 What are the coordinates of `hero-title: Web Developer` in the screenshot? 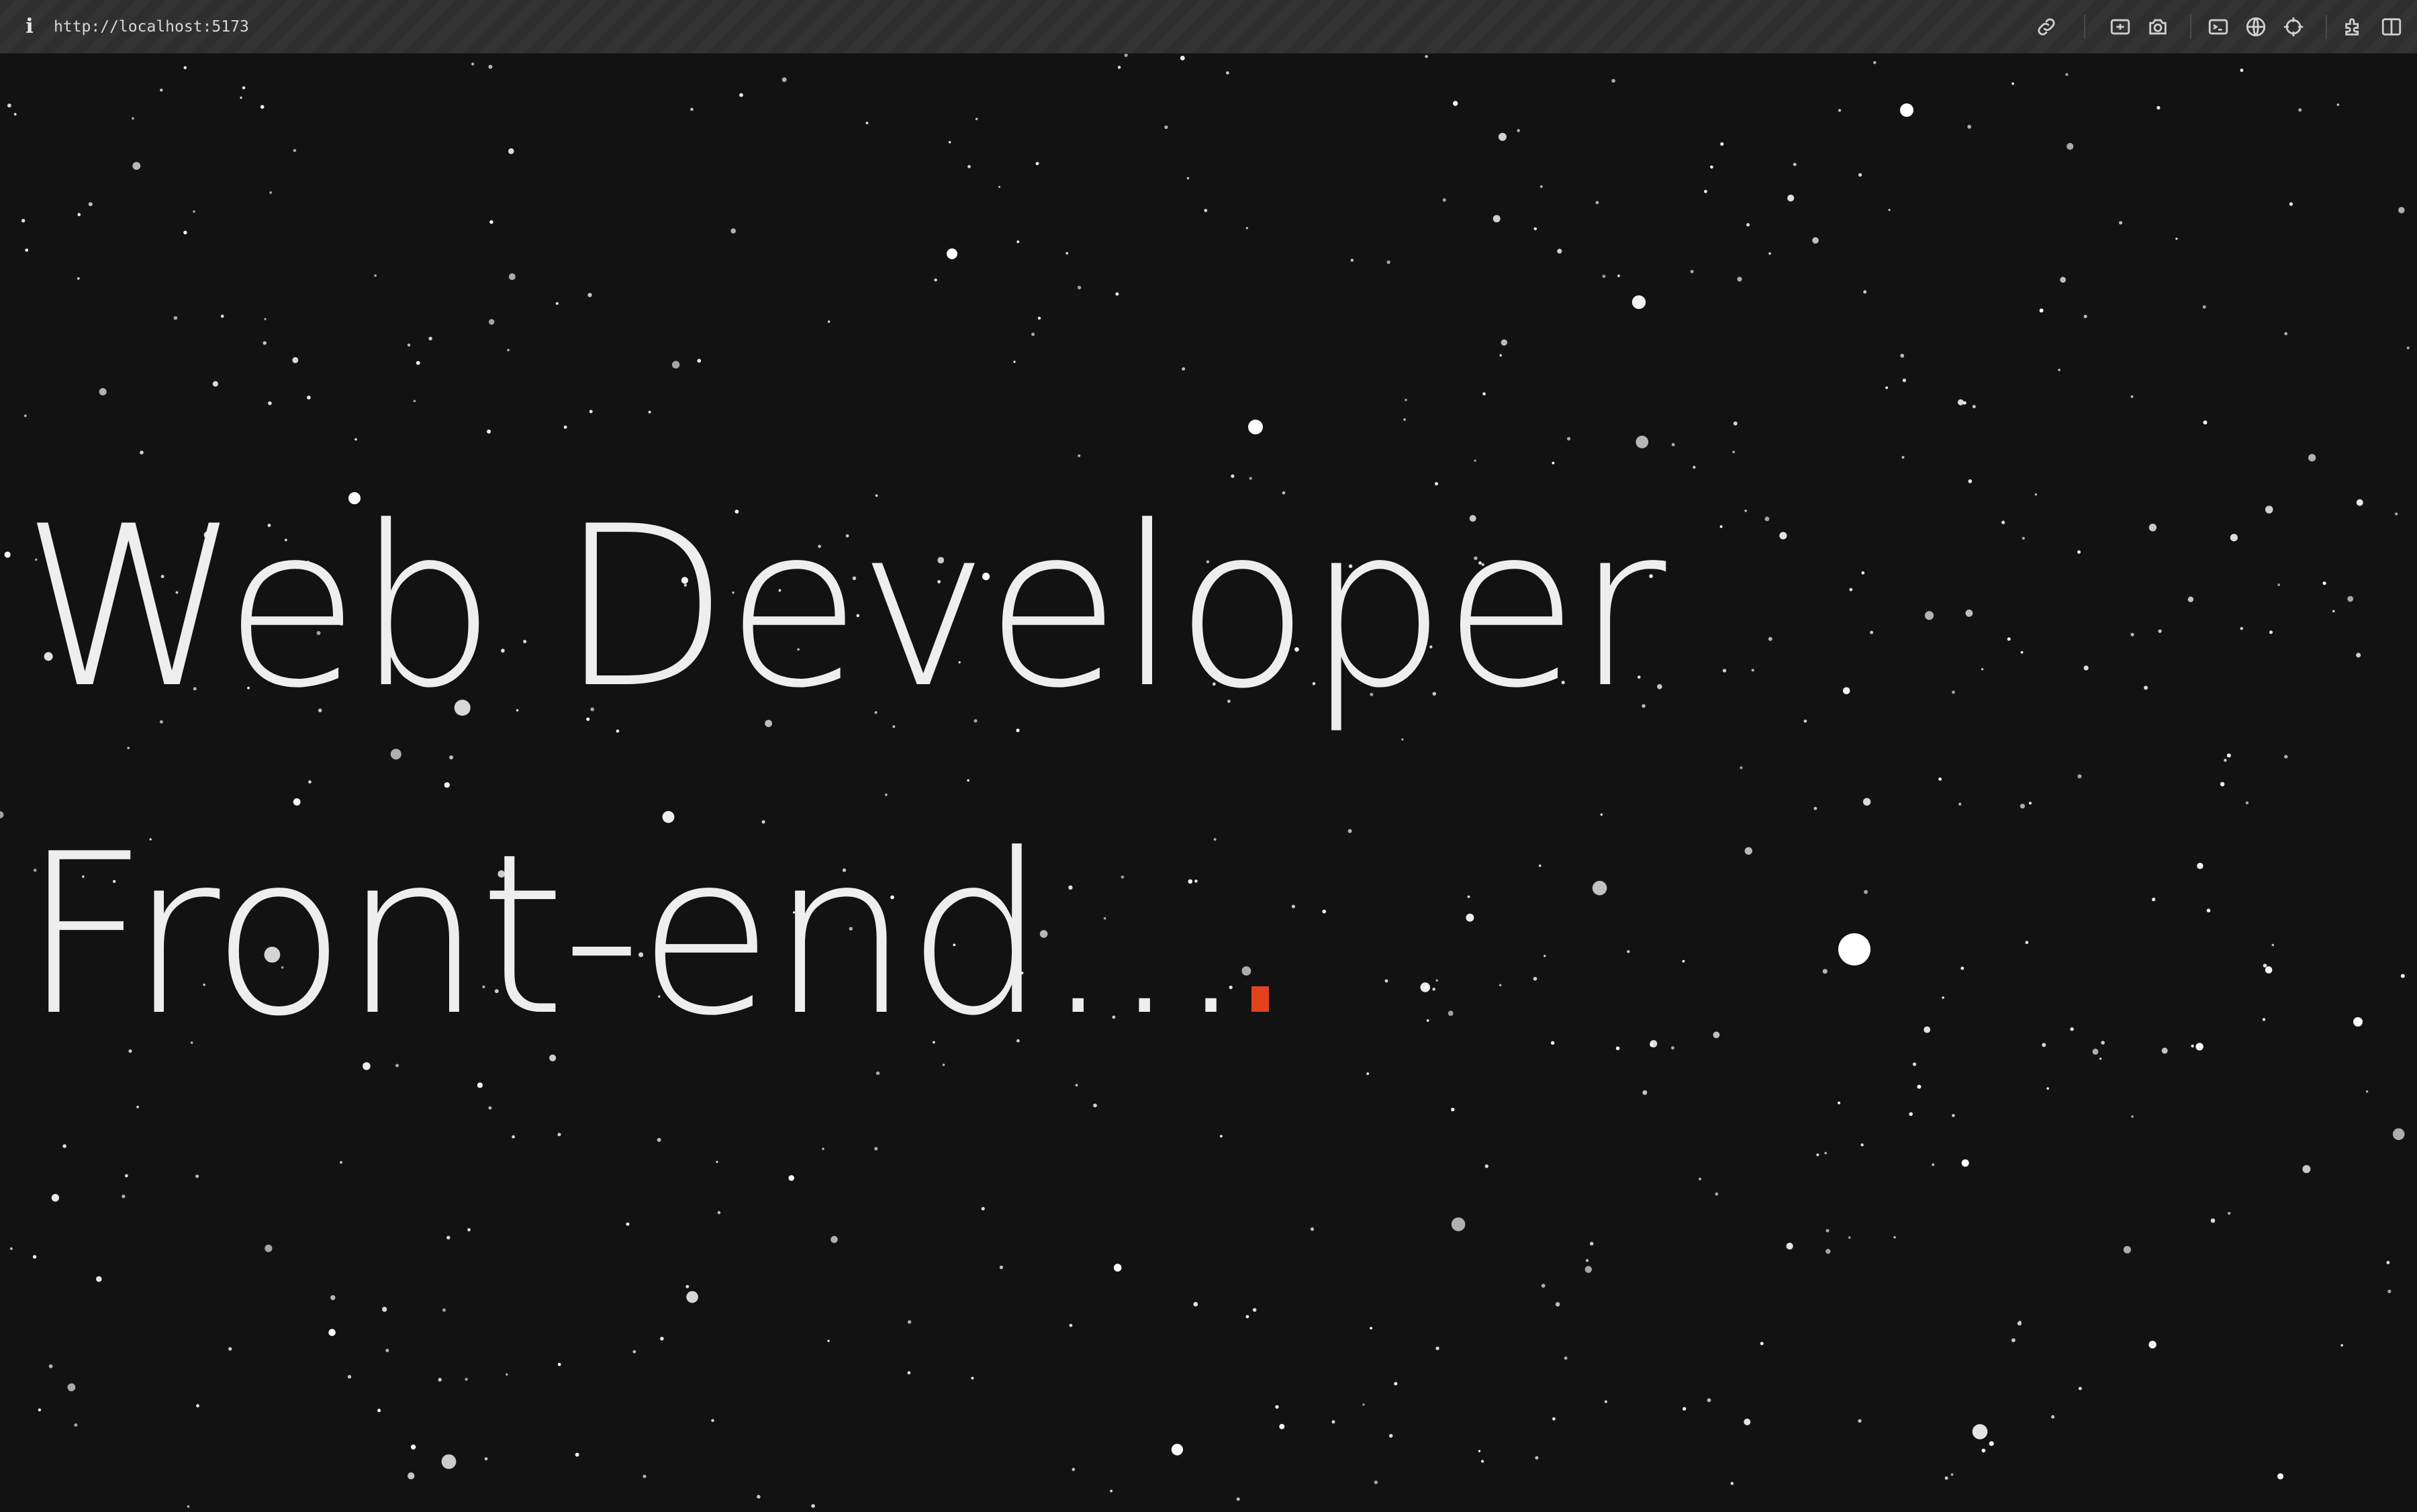 It's located at (844, 608).